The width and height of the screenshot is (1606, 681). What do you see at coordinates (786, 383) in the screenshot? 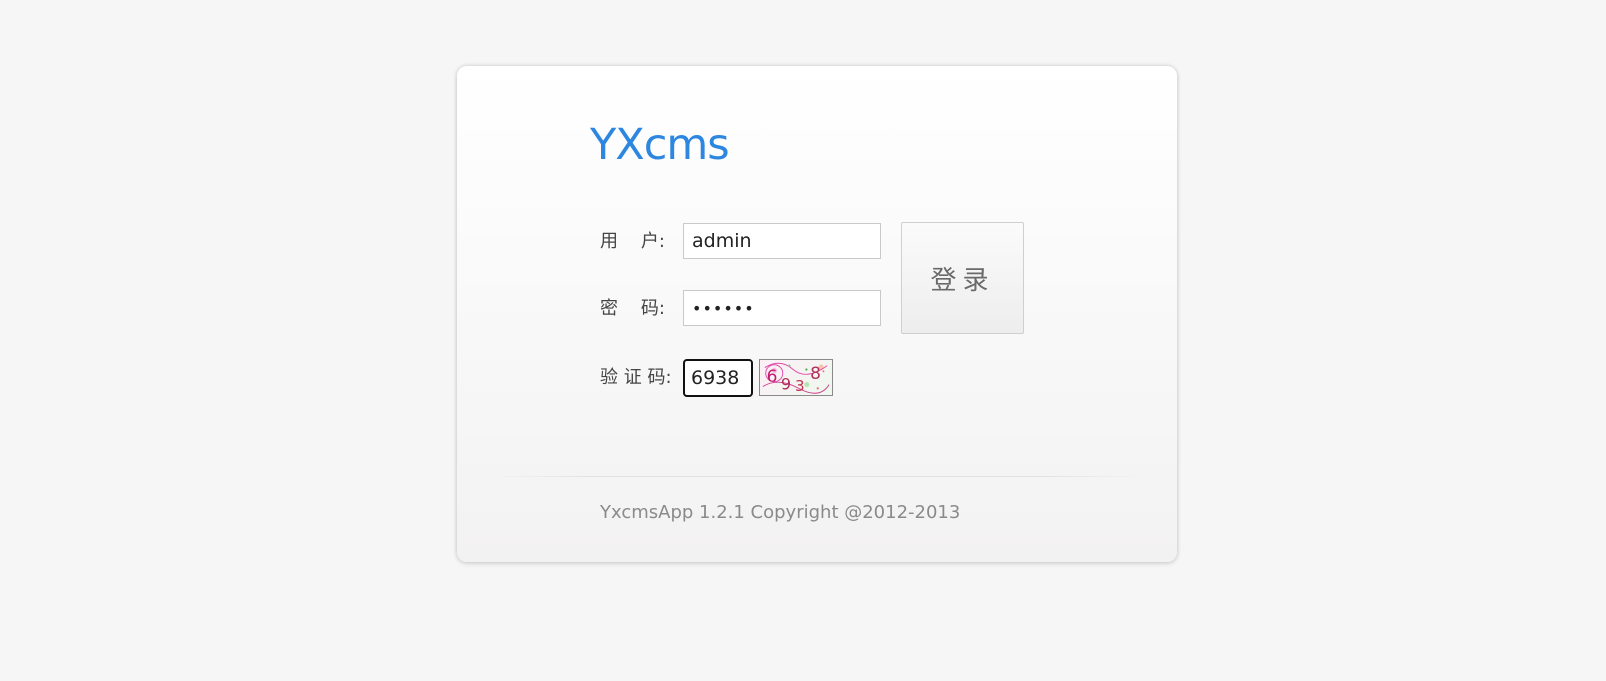
I see `svg-text: 9` at bounding box center [786, 383].